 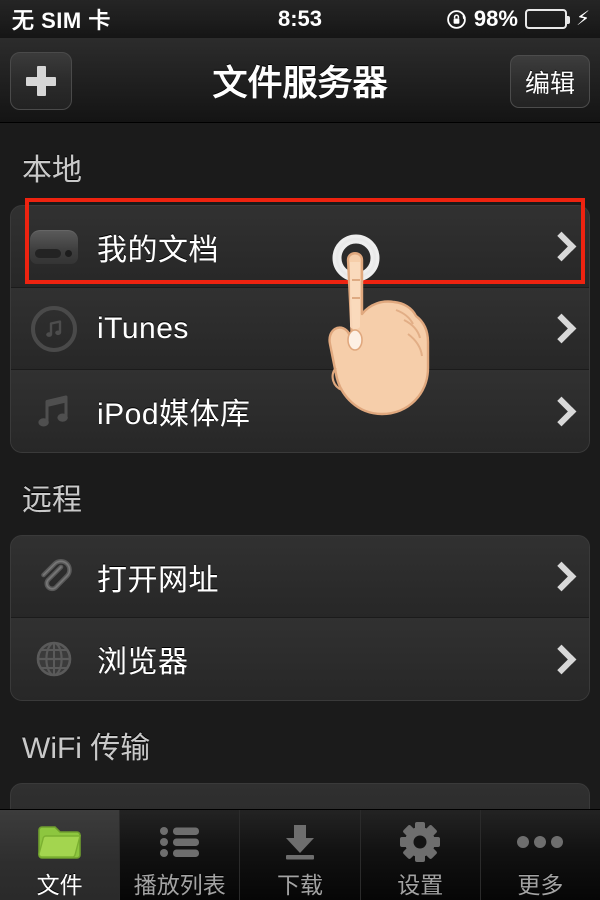 I want to click on folder-icon, so click(x=60, y=841).